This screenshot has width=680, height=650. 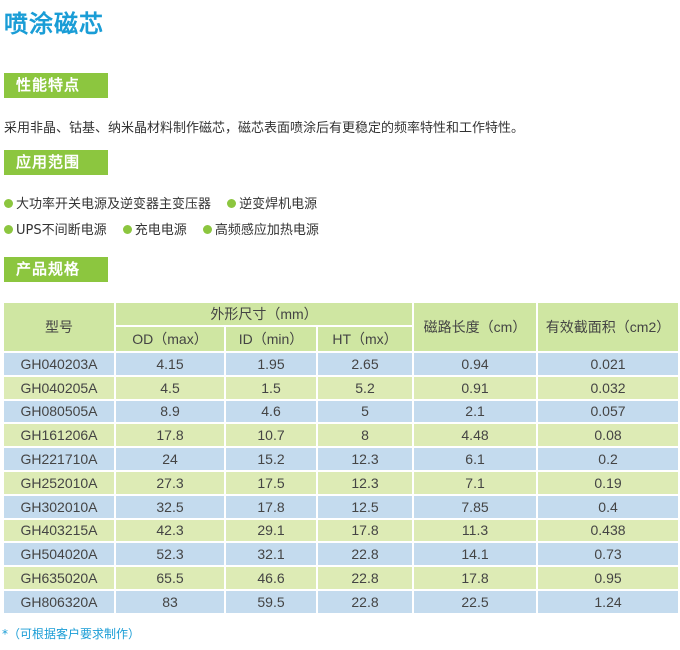 I want to click on cell-od: 83, so click(x=170, y=601).